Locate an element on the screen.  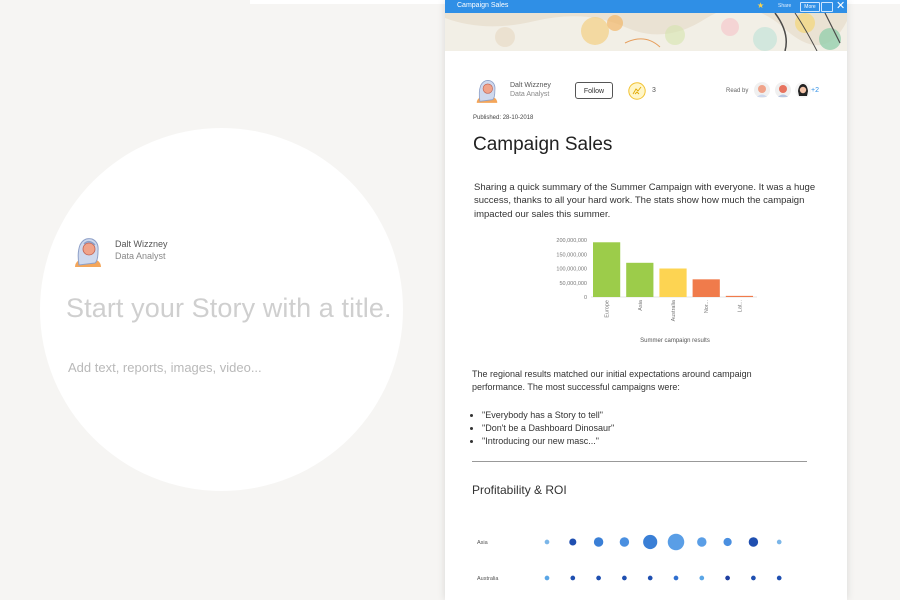
y-tick-label: 200,000,000 is located at coordinates (571, 241).